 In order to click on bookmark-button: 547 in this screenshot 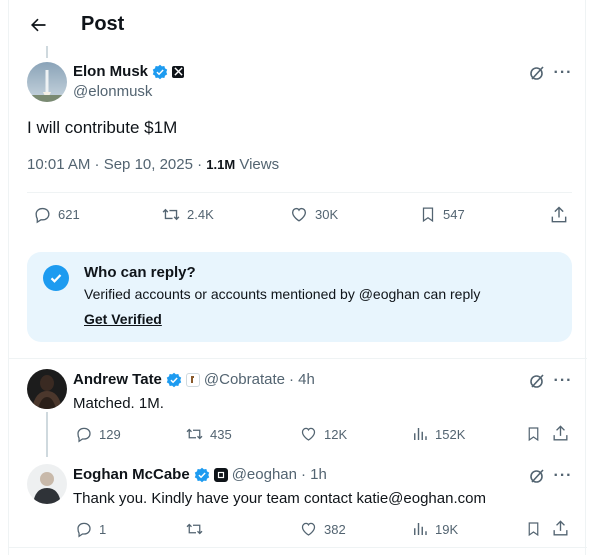, I will do `click(442, 214)`.